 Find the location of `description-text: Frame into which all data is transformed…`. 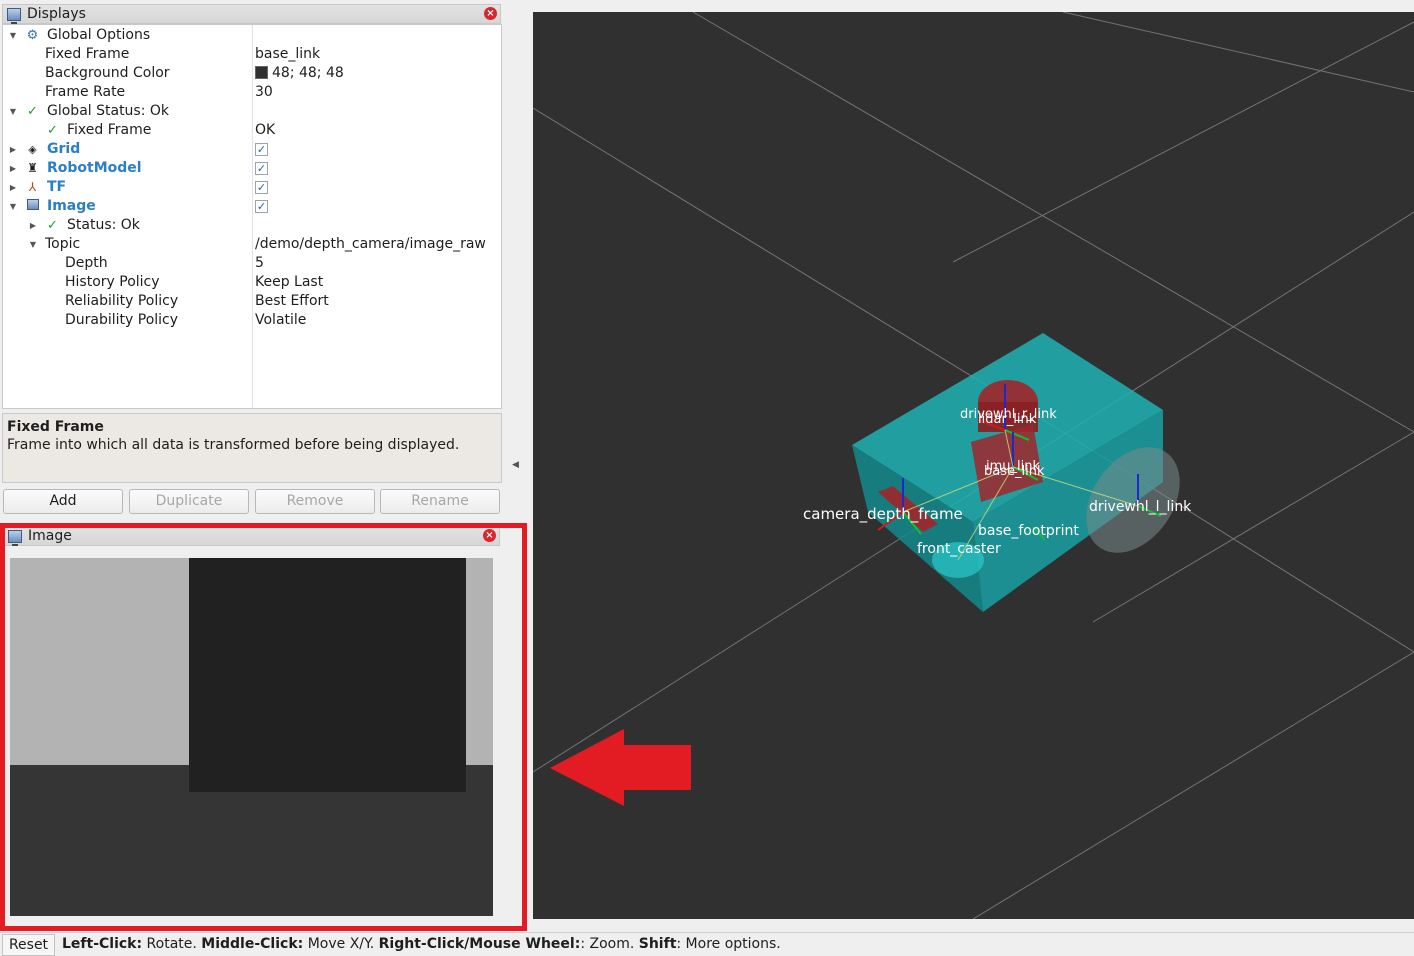

description-text: Frame into which all data is transformed… is located at coordinates (233, 445).